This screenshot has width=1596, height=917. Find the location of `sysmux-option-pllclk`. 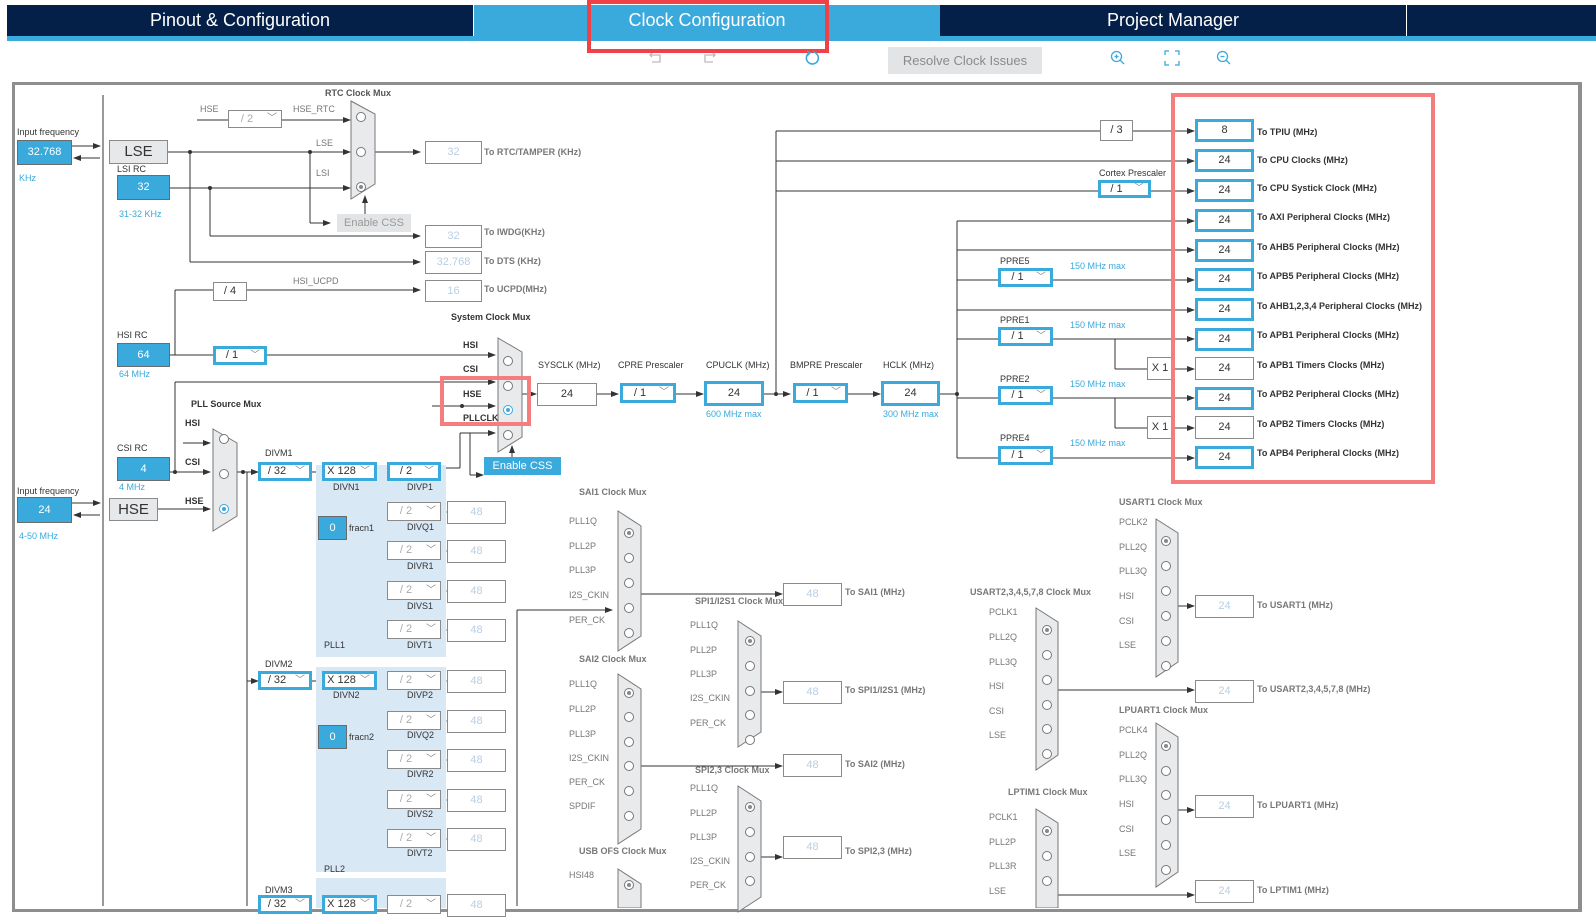

sysmux-option-pllclk is located at coordinates (508, 435).